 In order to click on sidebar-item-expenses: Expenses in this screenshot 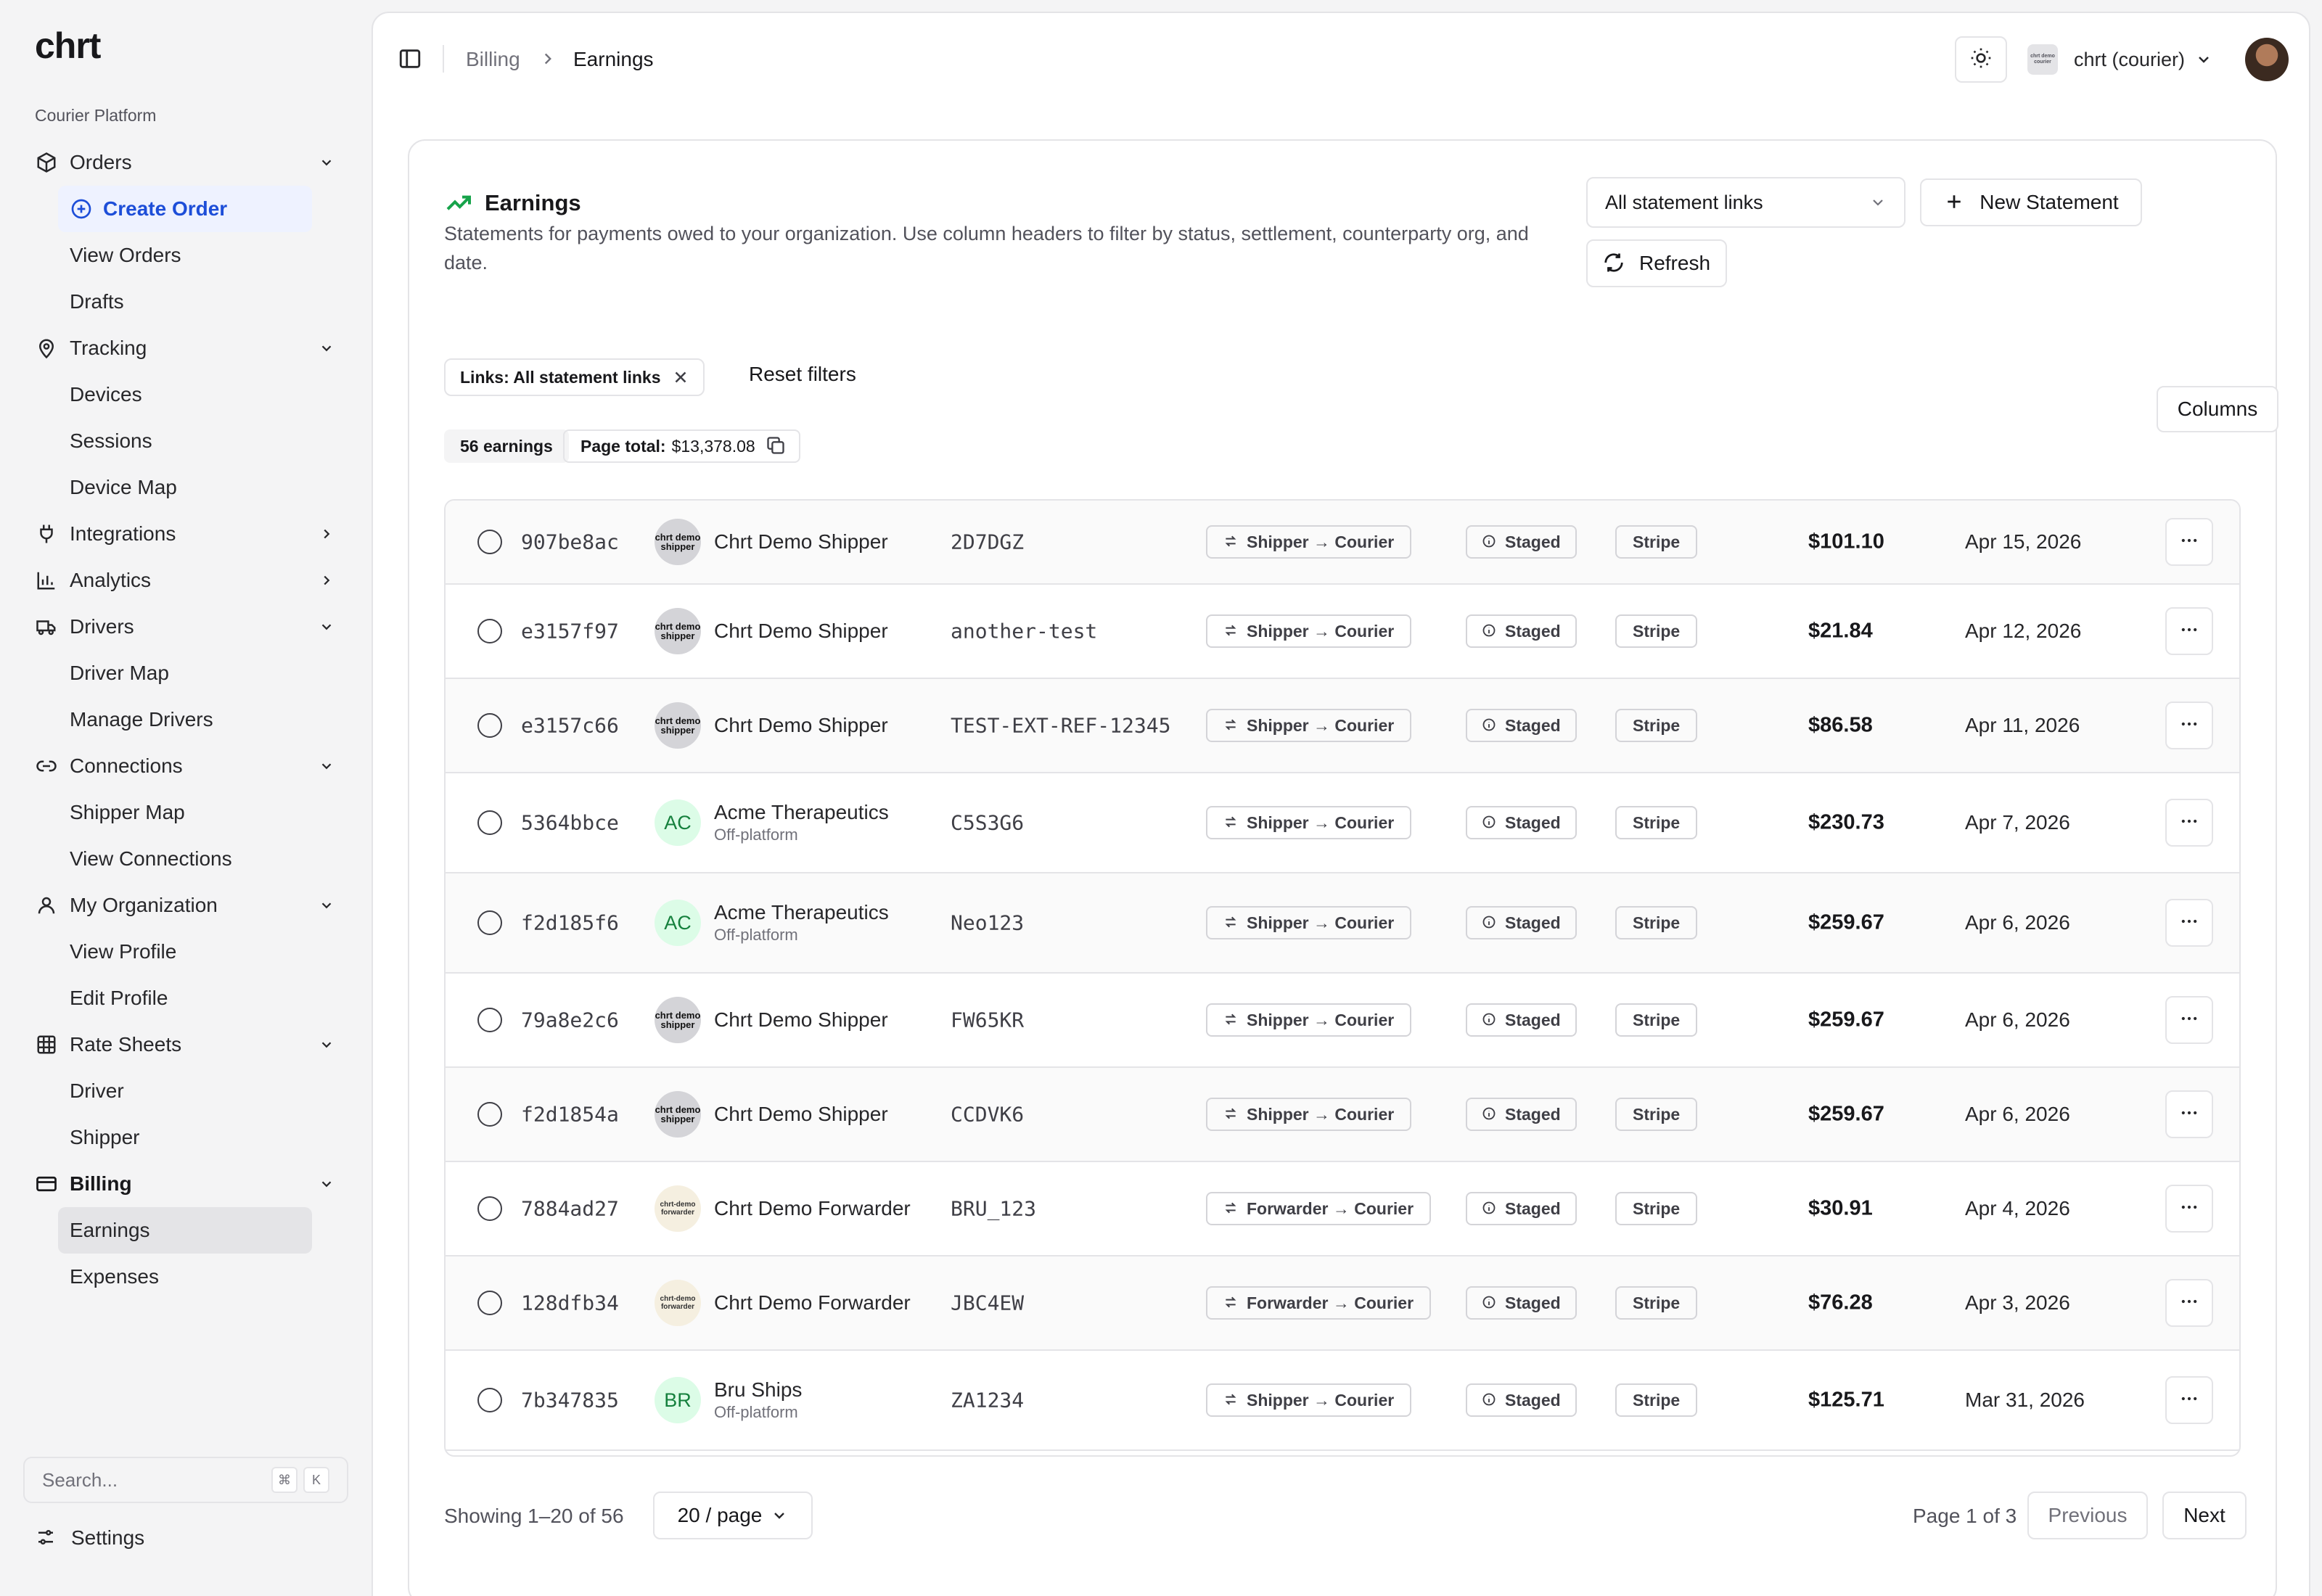, I will do `click(185, 1277)`.